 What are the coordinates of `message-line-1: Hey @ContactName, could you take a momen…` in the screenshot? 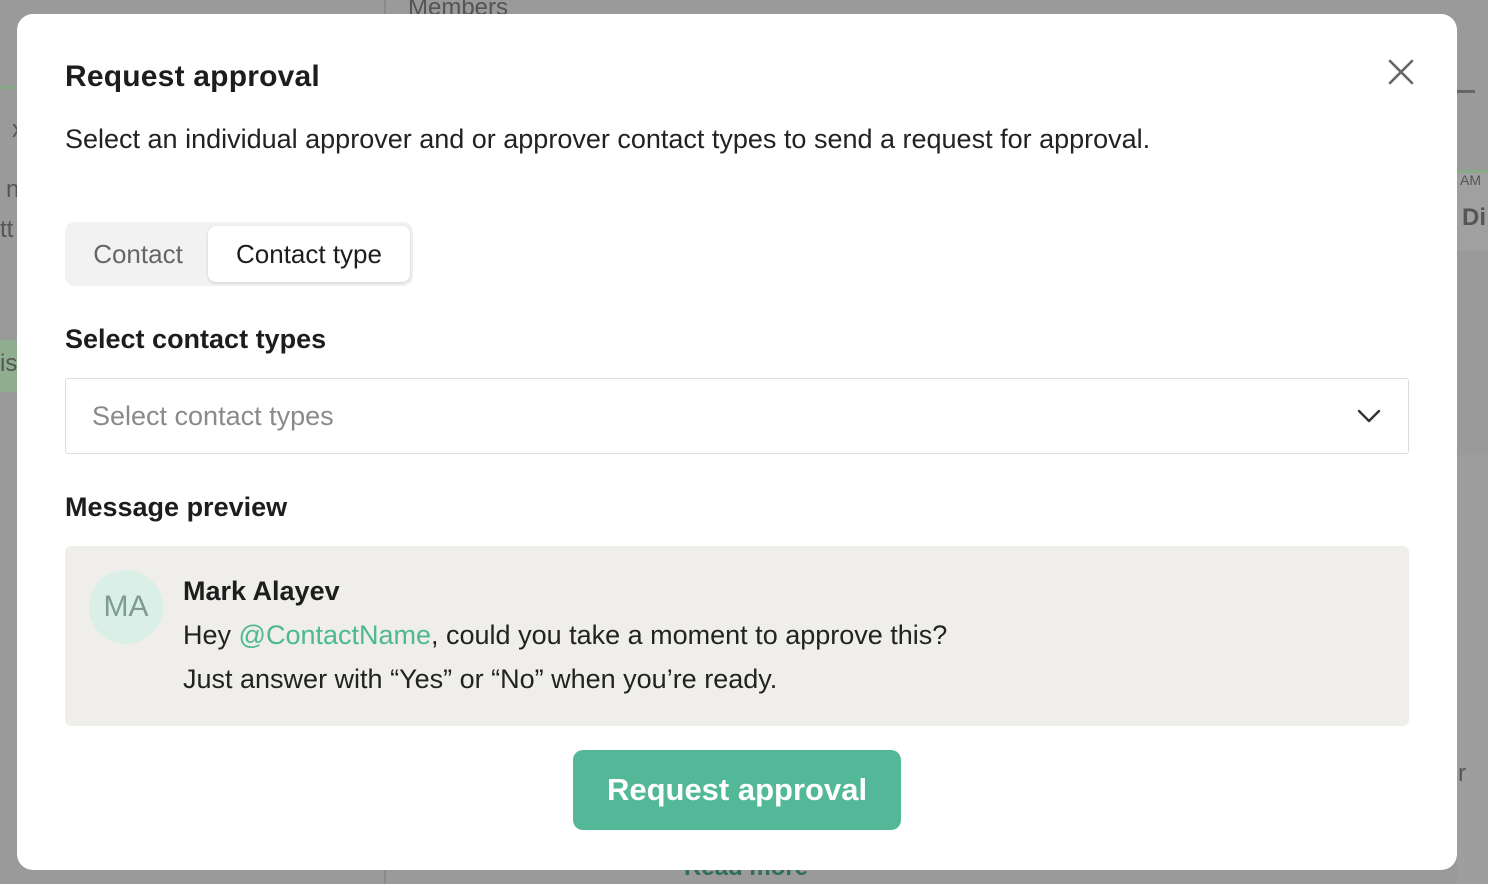 It's located at (565, 635).